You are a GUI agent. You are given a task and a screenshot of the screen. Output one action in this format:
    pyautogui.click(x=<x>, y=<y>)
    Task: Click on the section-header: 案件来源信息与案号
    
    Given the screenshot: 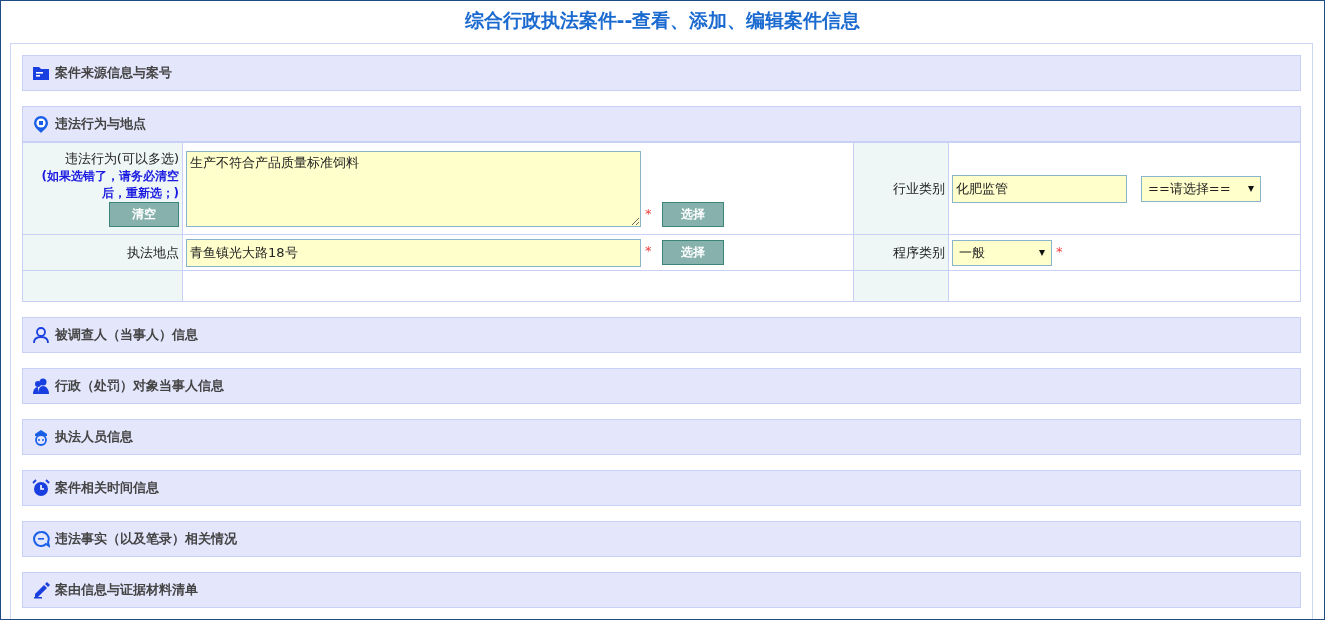 What is the action you would take?
    pyautogui.click(x=661, y=73)
    